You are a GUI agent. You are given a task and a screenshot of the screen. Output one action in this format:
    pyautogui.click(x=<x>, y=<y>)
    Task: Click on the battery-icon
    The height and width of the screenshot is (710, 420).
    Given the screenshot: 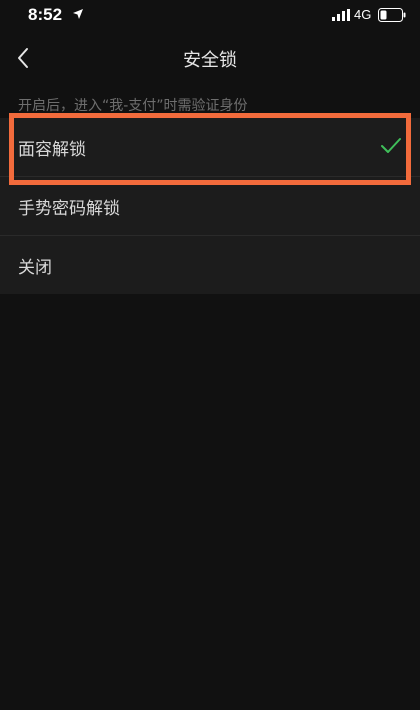 What is the action you would take?
    pyautogui.click(x=392, y=15)
    